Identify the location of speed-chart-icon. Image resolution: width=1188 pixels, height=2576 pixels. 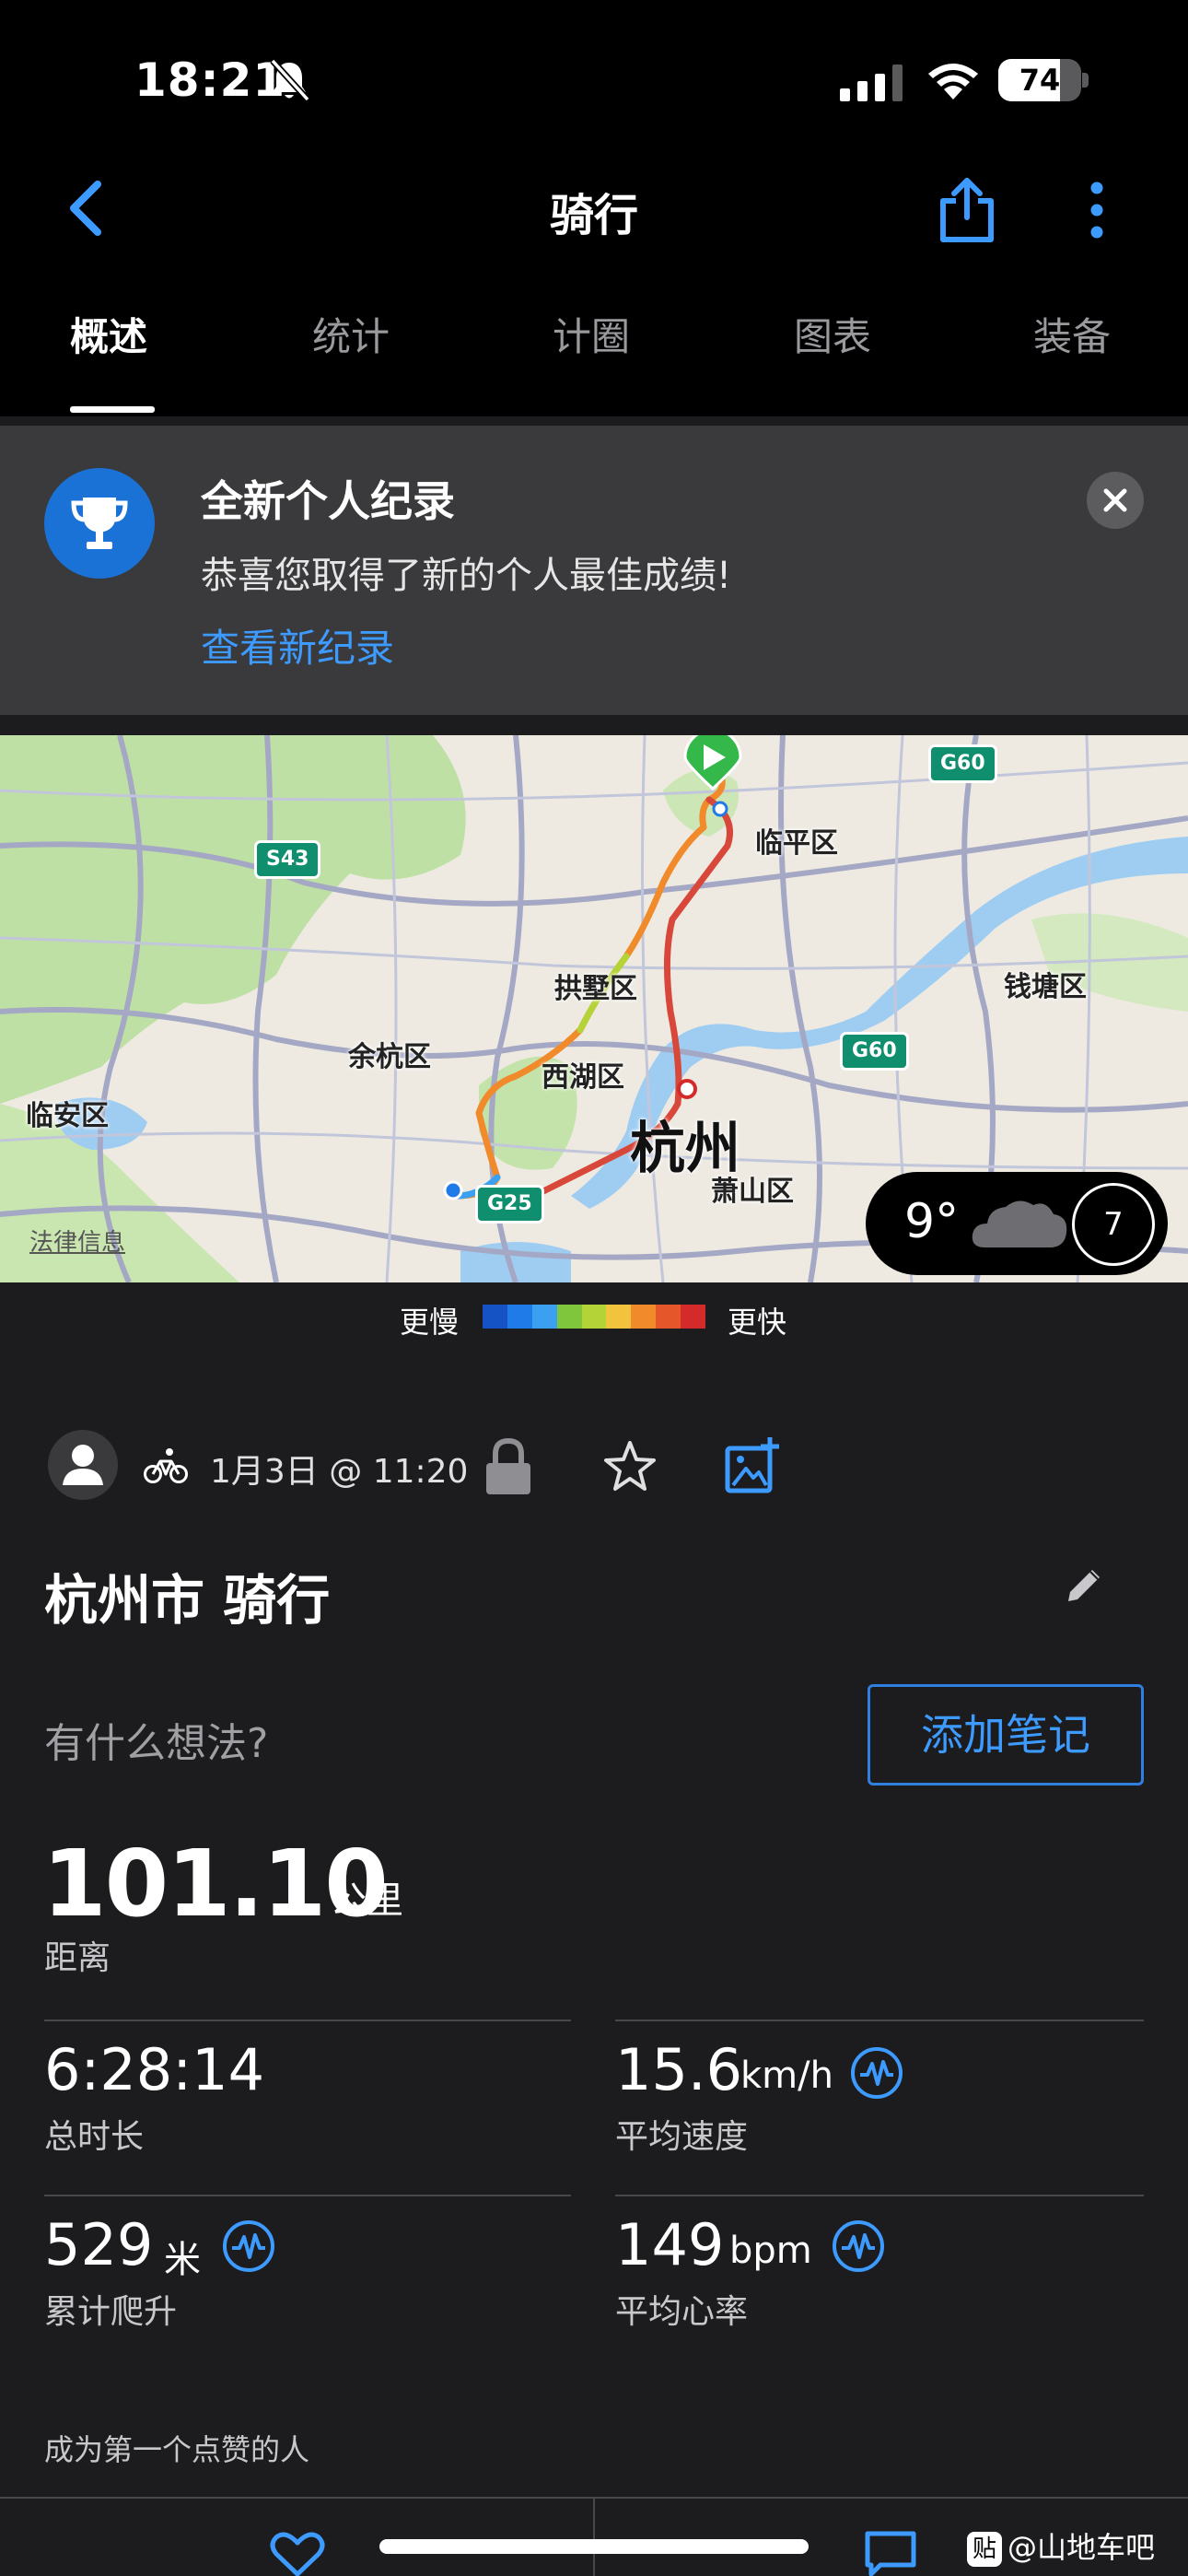
(876, 2073).